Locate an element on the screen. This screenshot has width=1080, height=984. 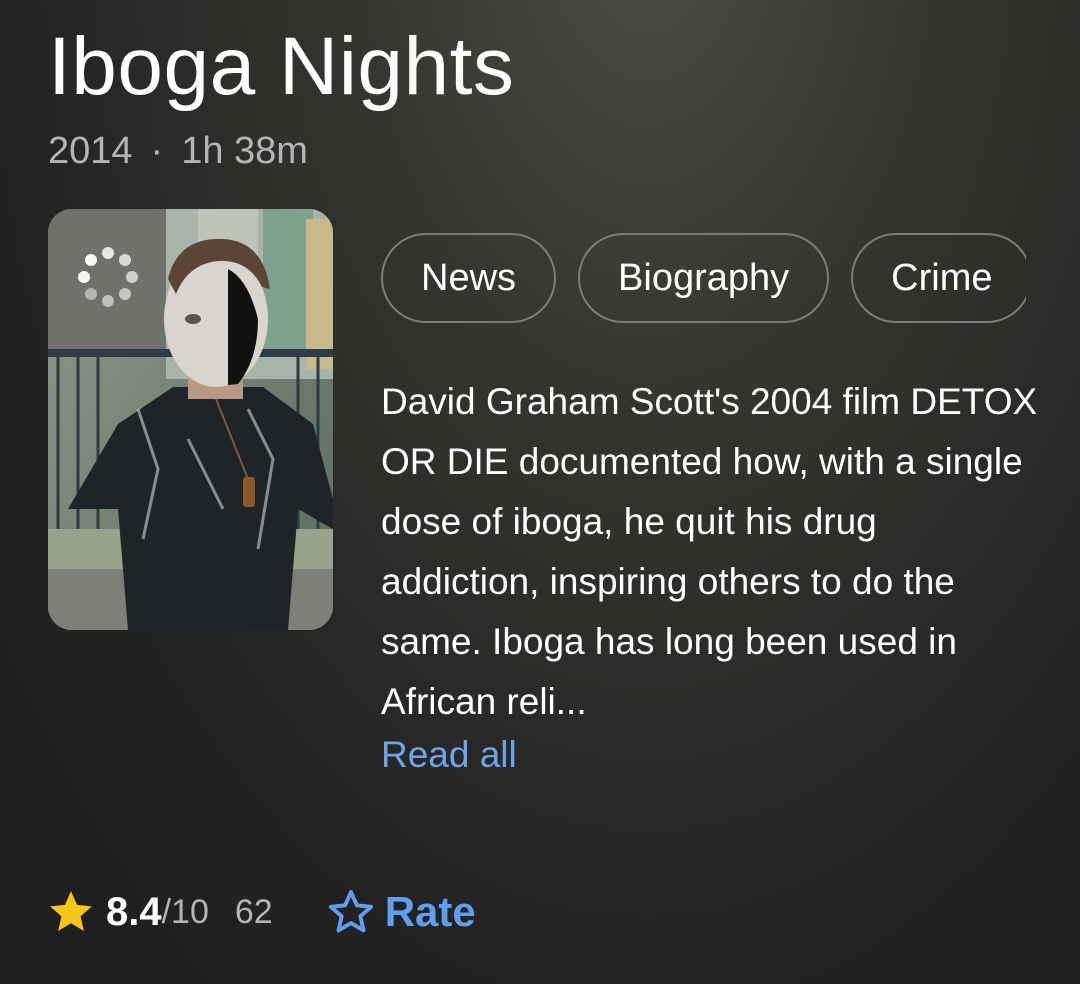
rate-button: Rate is located at coordinates (400, 912).